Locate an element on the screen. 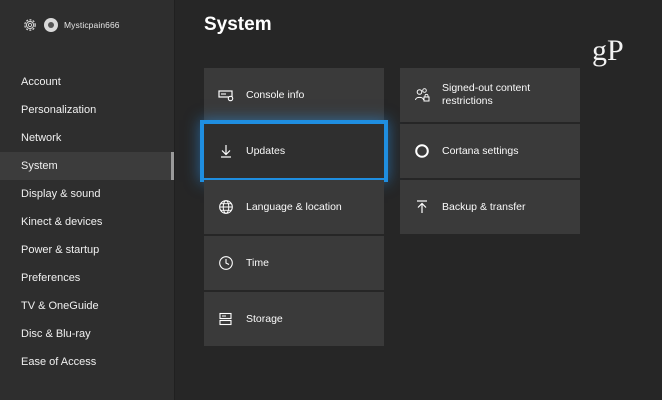 The image size is (662, 400). avatar is located at coordinates (51, 25).